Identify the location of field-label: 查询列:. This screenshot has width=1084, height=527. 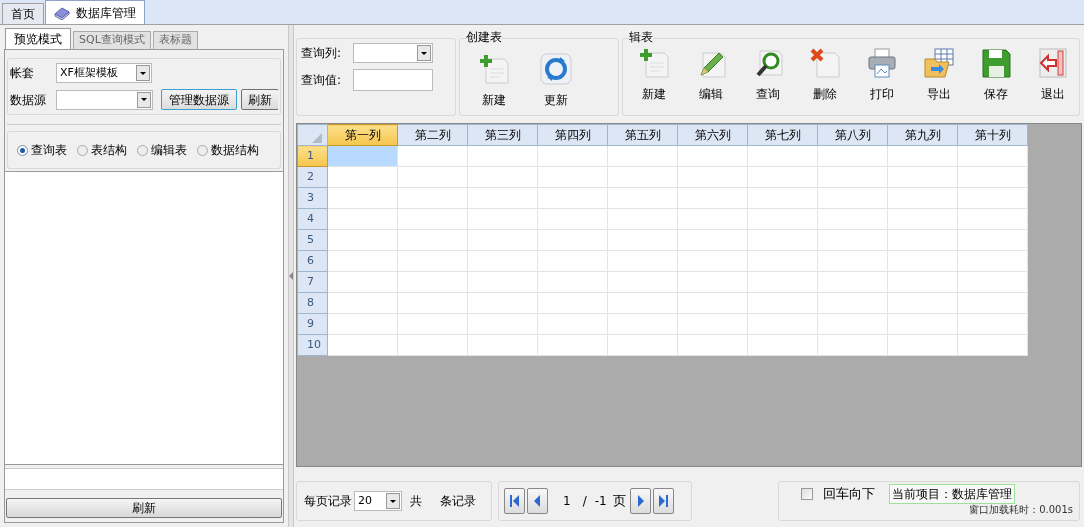
(322, 53).